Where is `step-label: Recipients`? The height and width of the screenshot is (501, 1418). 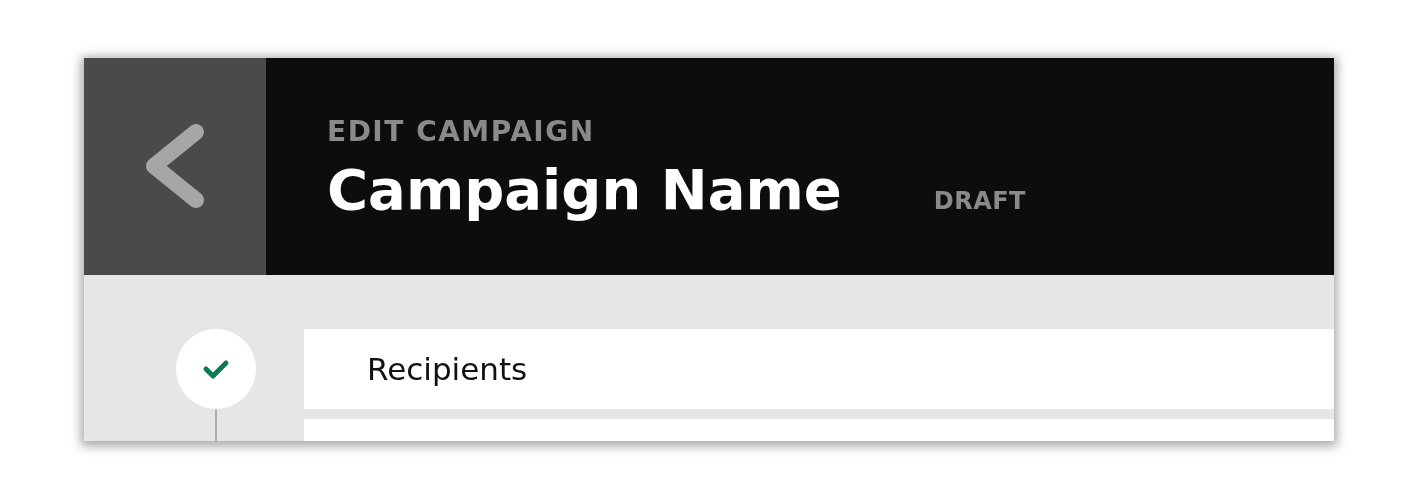
step-label: Recipients is located at coordinates (447, 369).